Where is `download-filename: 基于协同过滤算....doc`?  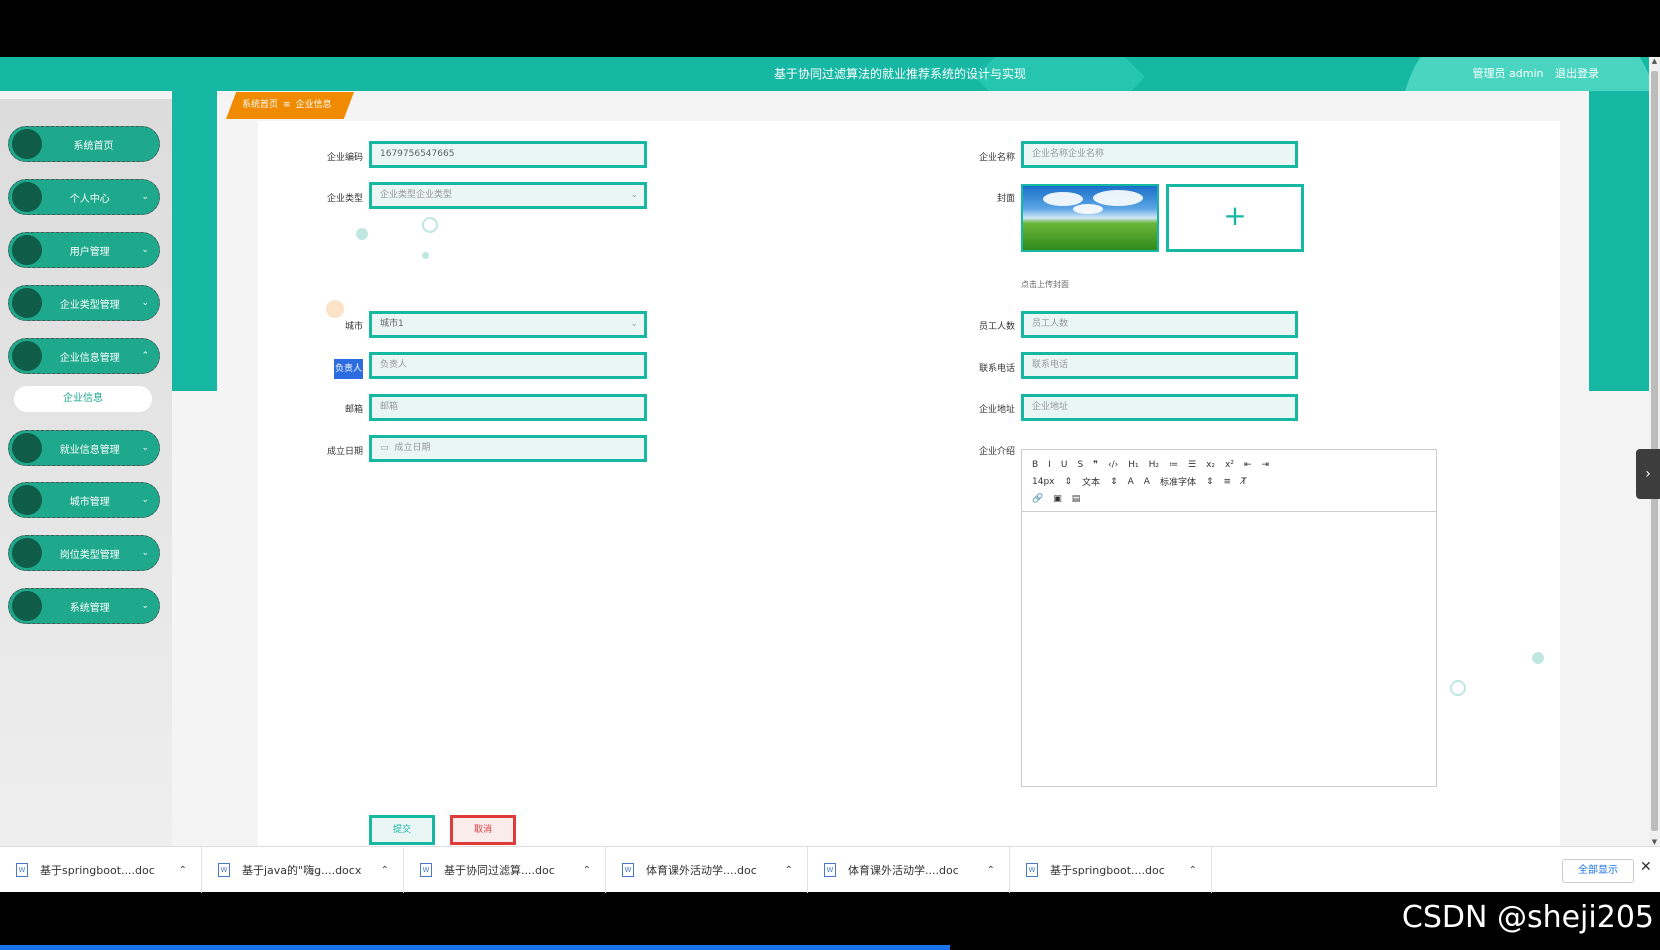 download-filename: 基于协同过滤算....doc is located at coordinates (499, 870).